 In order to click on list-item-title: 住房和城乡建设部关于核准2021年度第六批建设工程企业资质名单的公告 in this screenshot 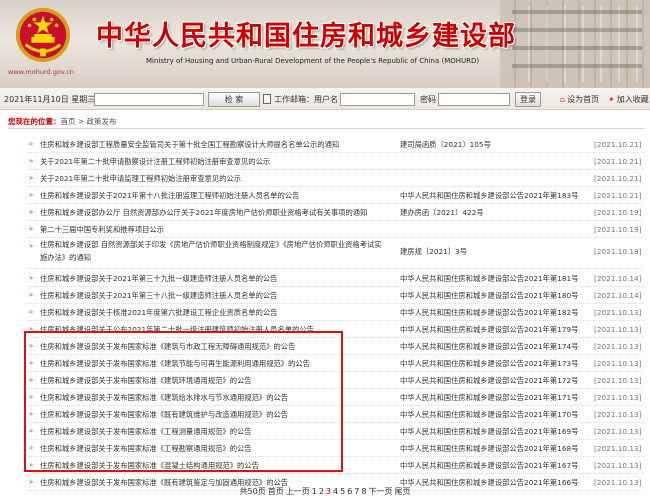, I will do `click(217, 312)`.